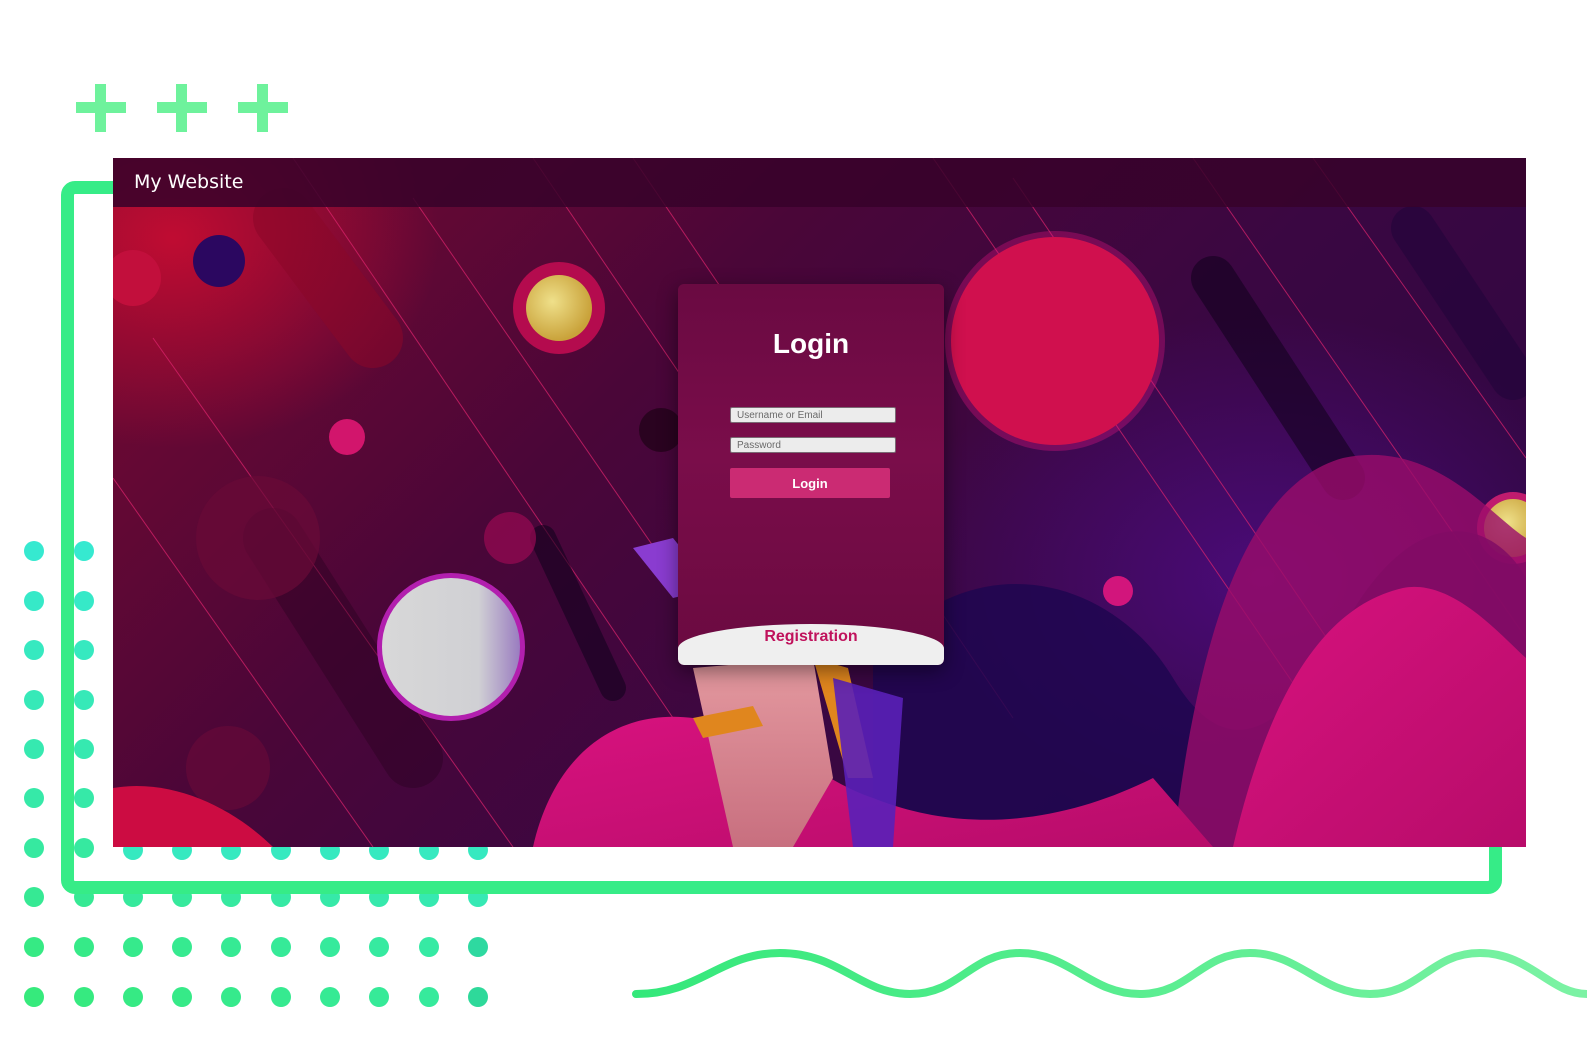 The height and width of the screenshot is (1046, 1587). I want to click on registration-panel: Registration, so click(811, 644).